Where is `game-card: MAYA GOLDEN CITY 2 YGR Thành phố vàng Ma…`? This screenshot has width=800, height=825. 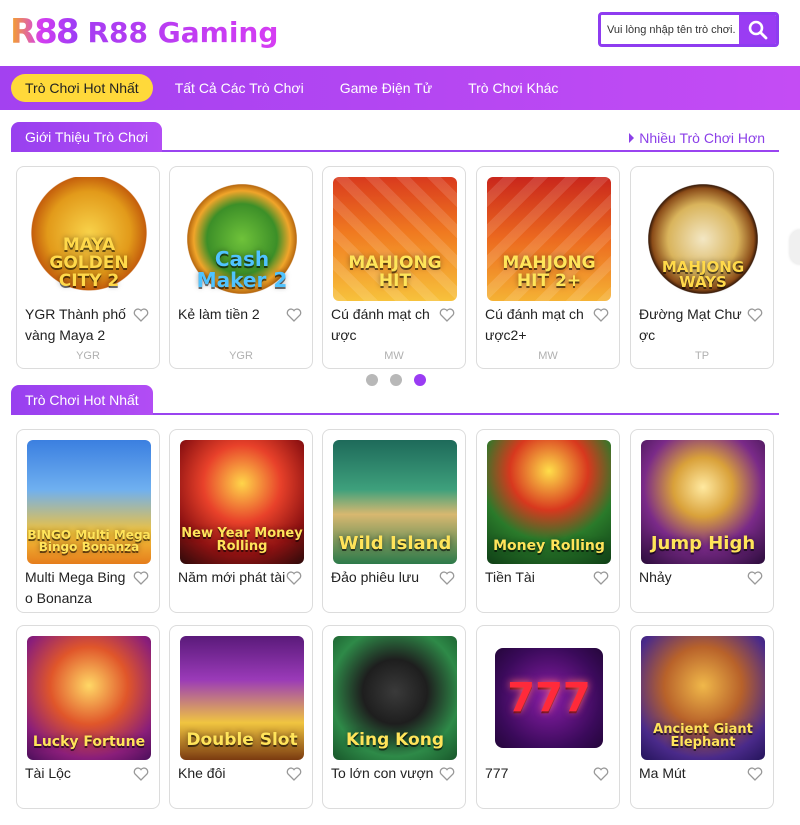 game-card: MAYA GOLDEN CITY 2 YGR Thành phố vàng Ma… is located at coordinates (88, 267).